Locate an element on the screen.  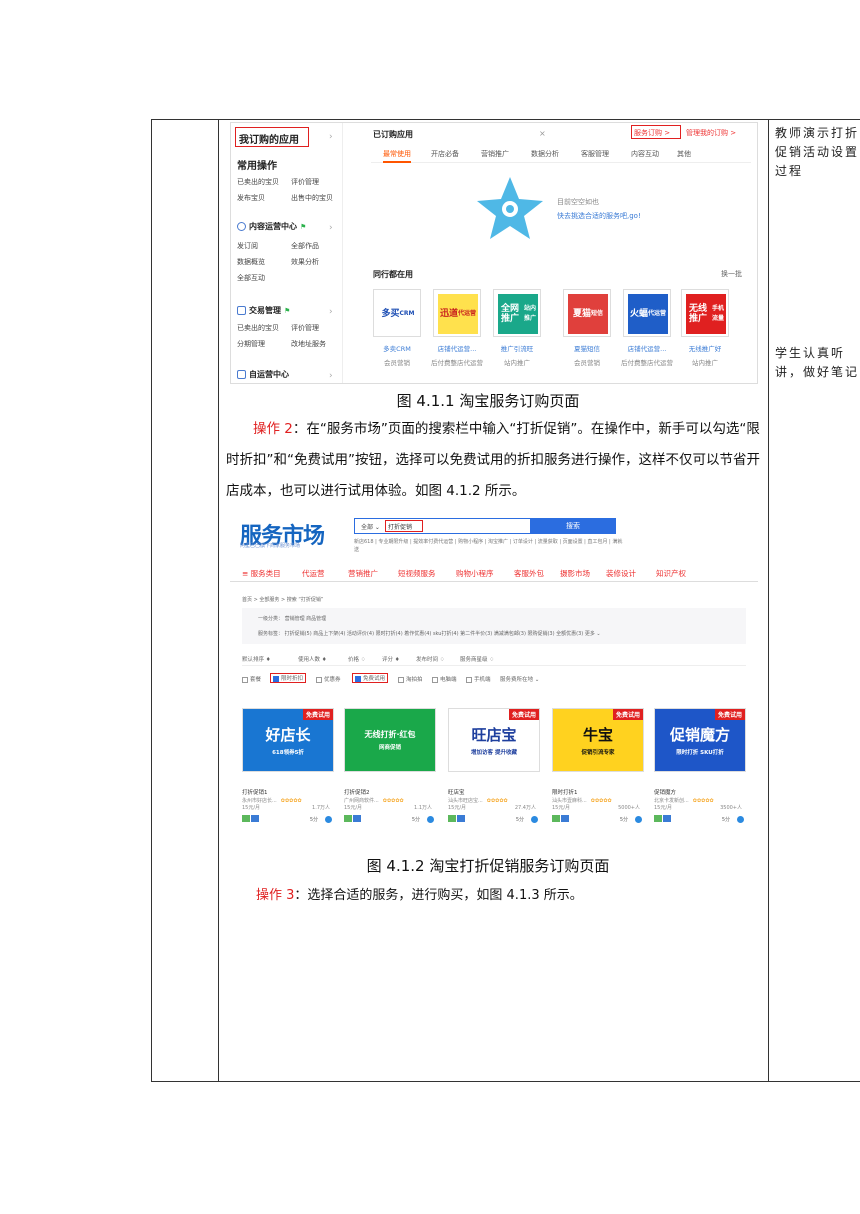
checkbox-pc: 电脑端 is located at coordinates (444, 679).